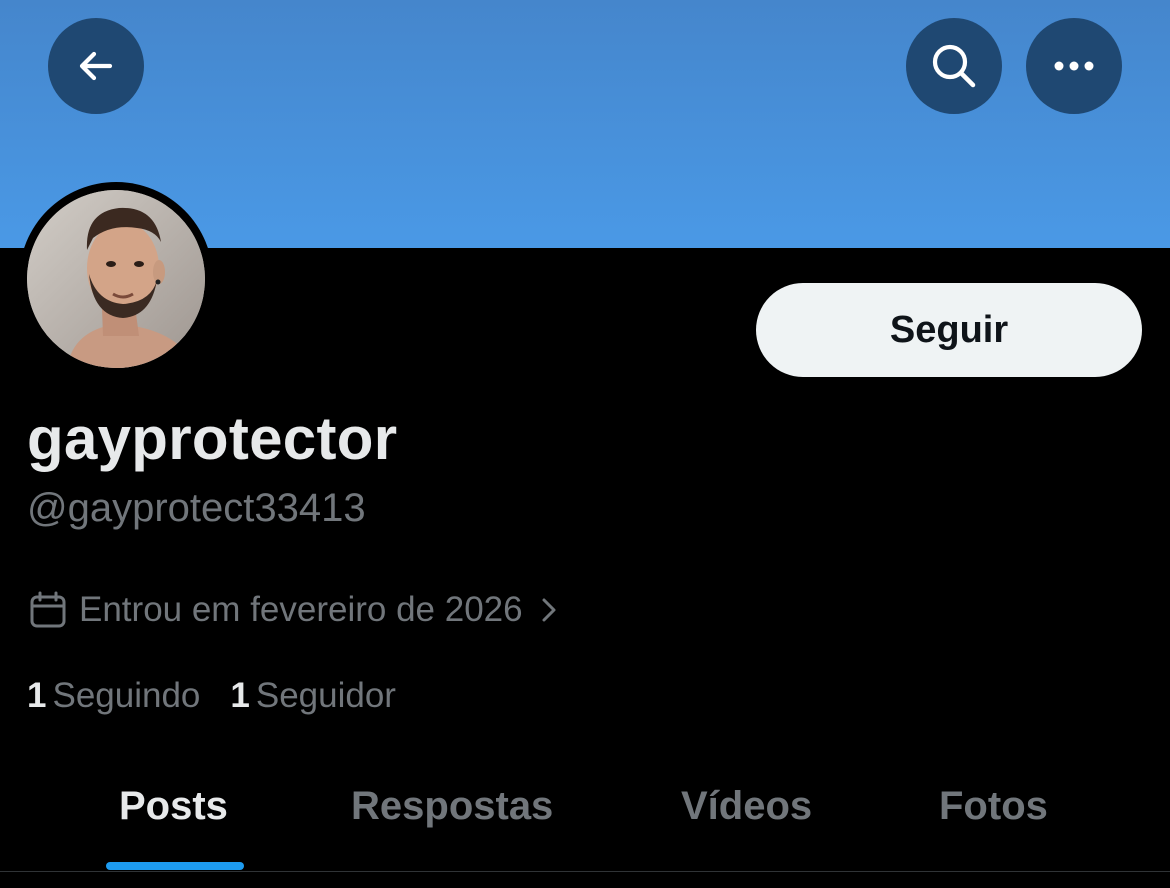 This screenshot has width=1170, height=888. Describe the element at coordinates (126, 695) in the screenshot. I see `following-label: Seguindo` at that location.